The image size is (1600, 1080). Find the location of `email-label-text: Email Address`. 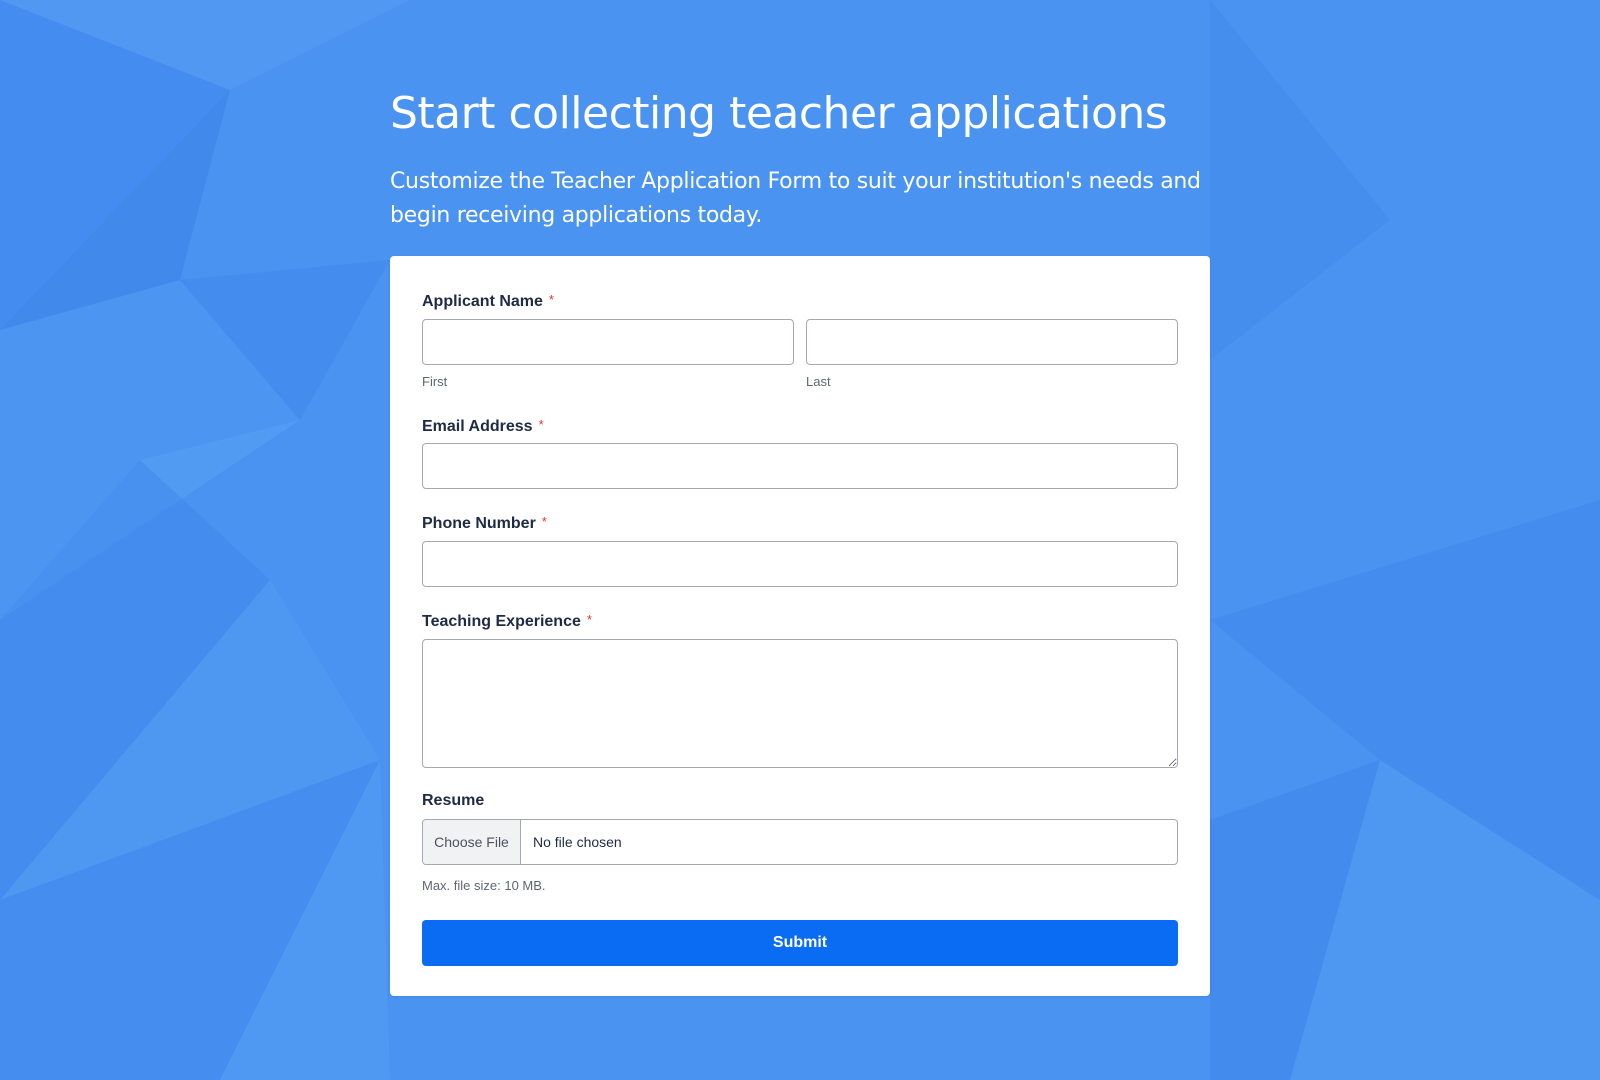

email-label-text: Email Address is located at coordinates (477, 426).